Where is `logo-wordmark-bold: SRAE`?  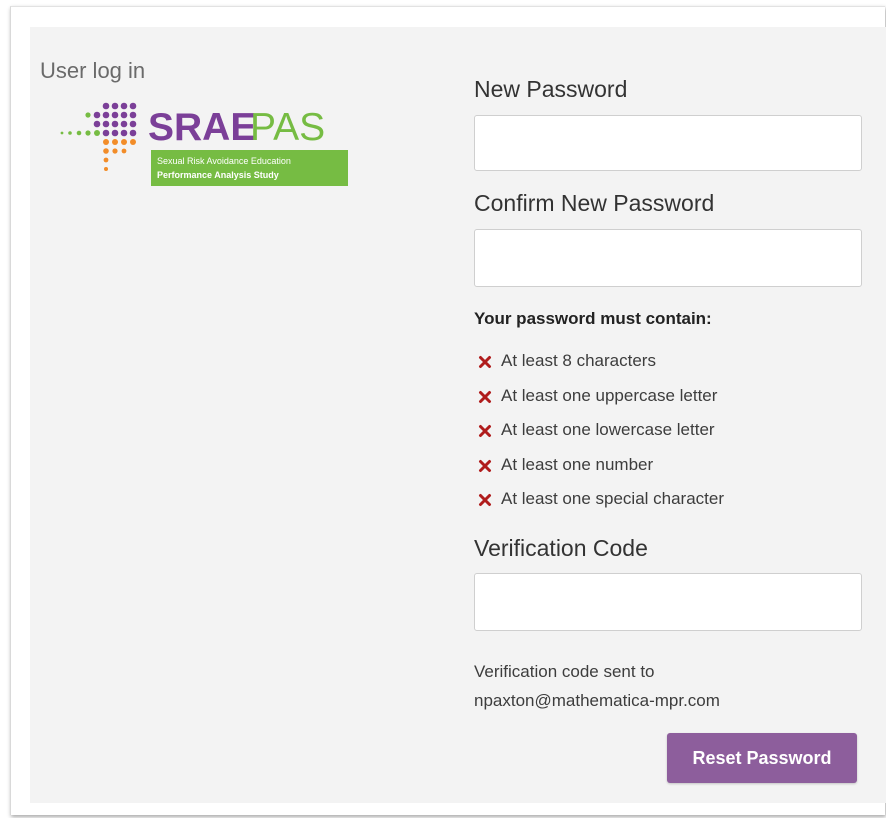 logo-wordmark-bold: SRAE is located at coordinates (202, 127).